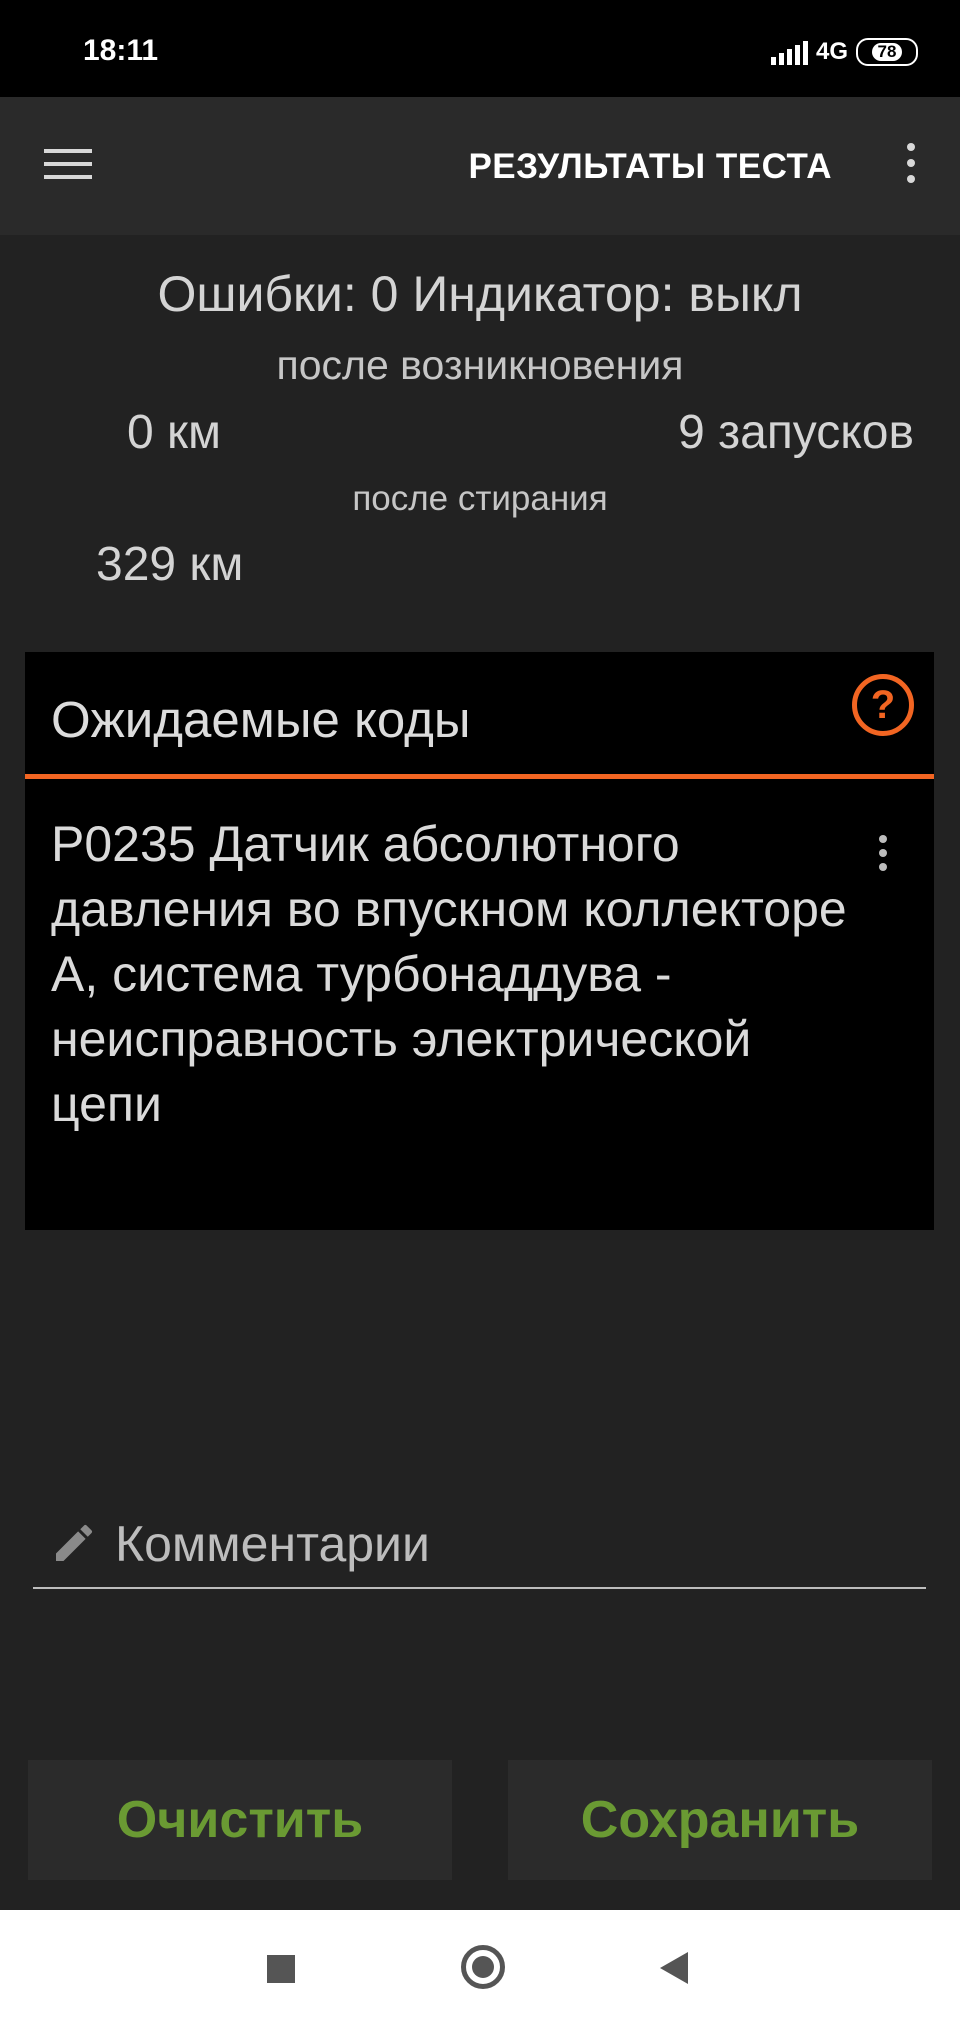 The height and width of the screenshot is (2025, 960). I want to click on km-since-clear: 329 км, so click(170, 564).